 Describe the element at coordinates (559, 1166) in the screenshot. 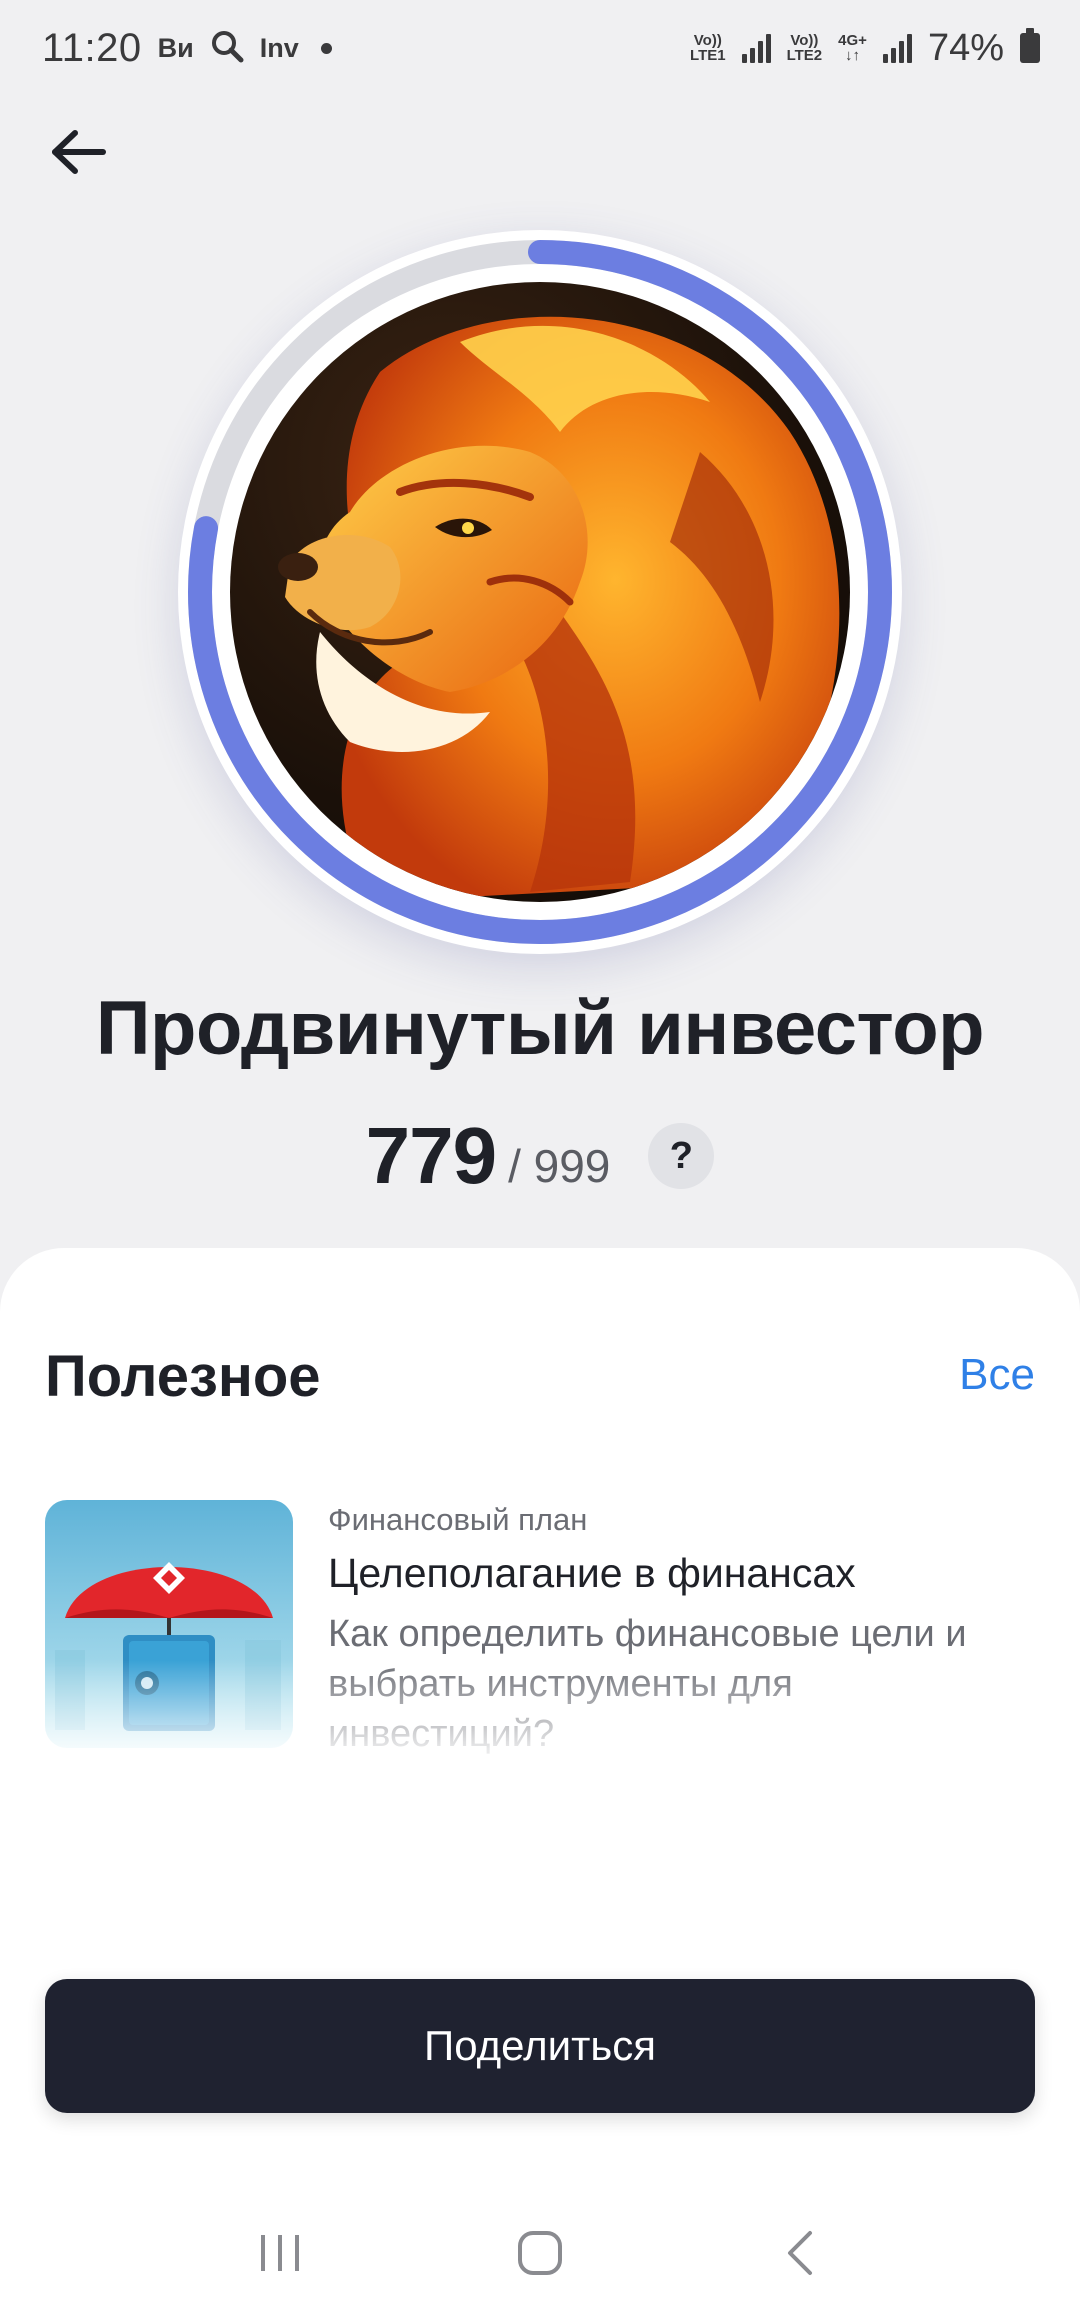

I see `score-total: / 999` at that location.